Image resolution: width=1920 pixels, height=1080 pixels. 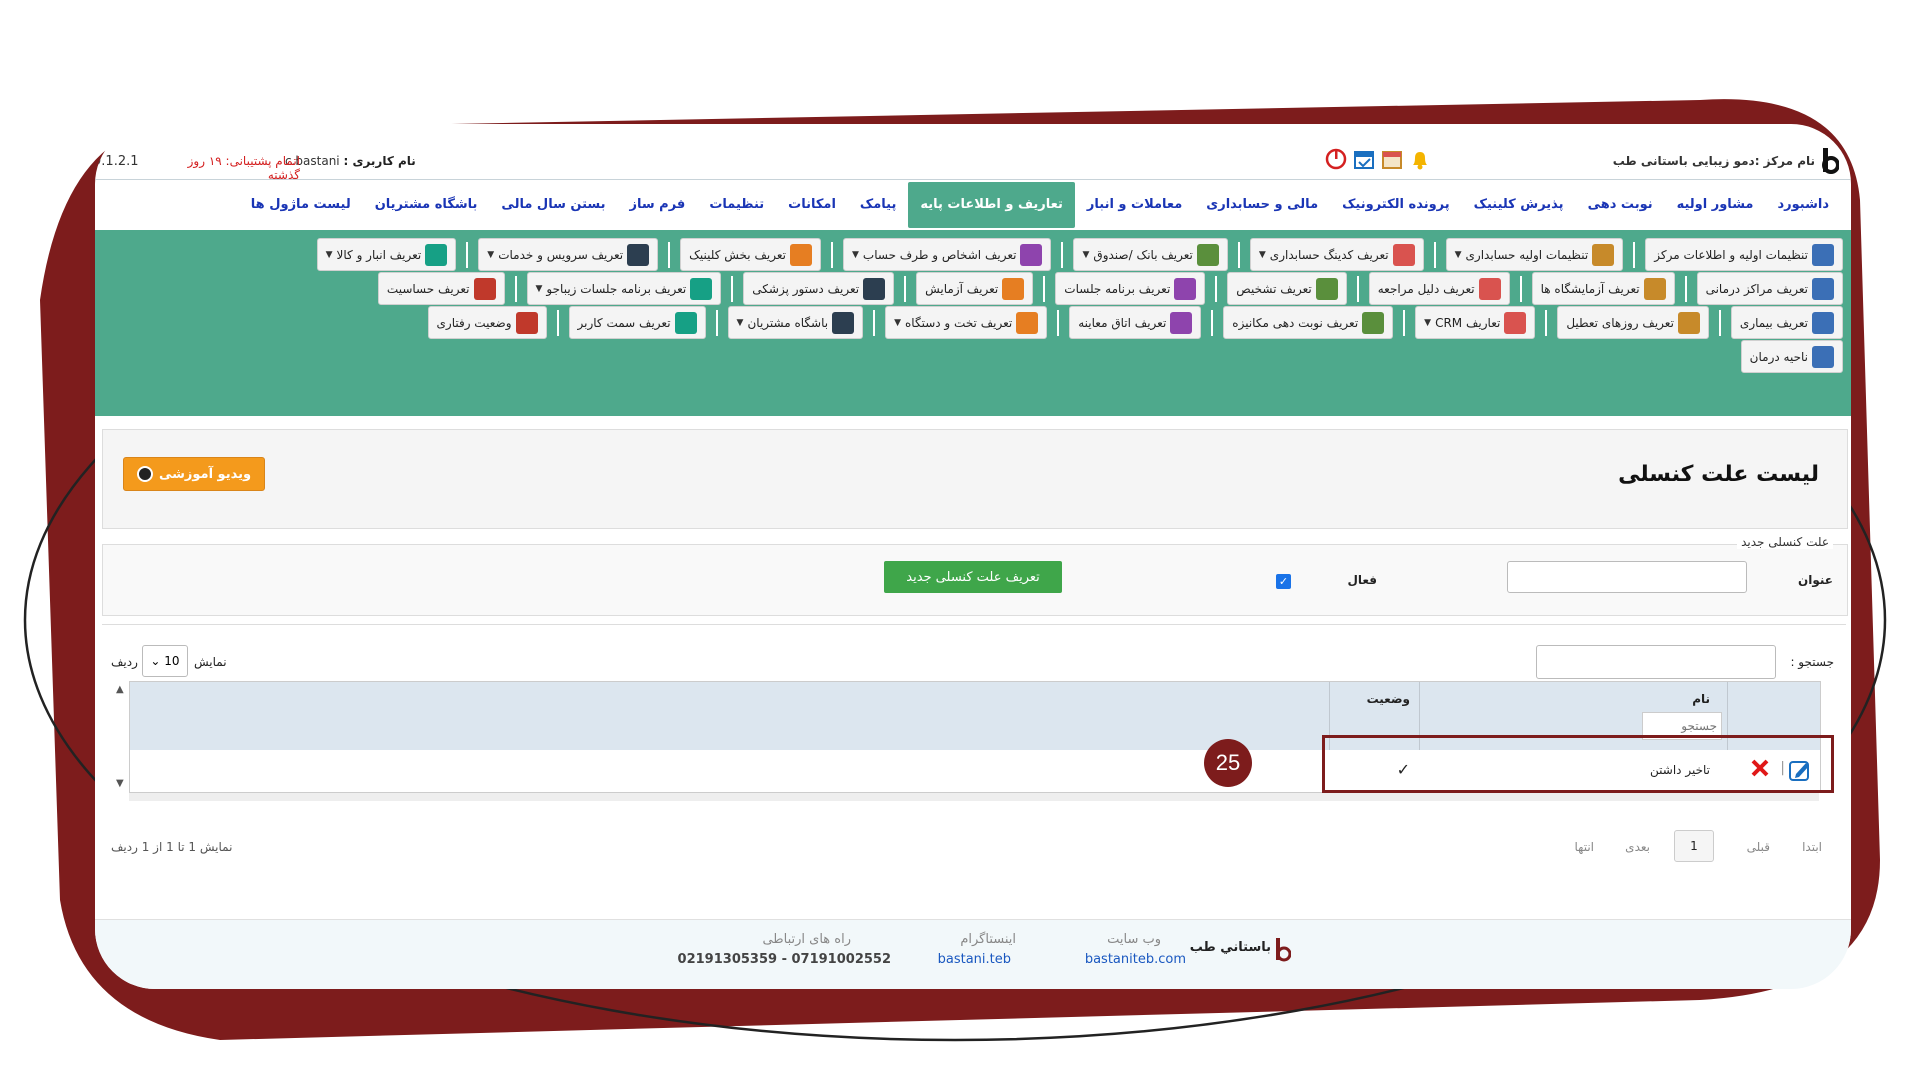 What do you see at coordinates (120, 783) in the screenshot?
I see `scroll-down-icon: ▼` at bounding box center [120, 783].